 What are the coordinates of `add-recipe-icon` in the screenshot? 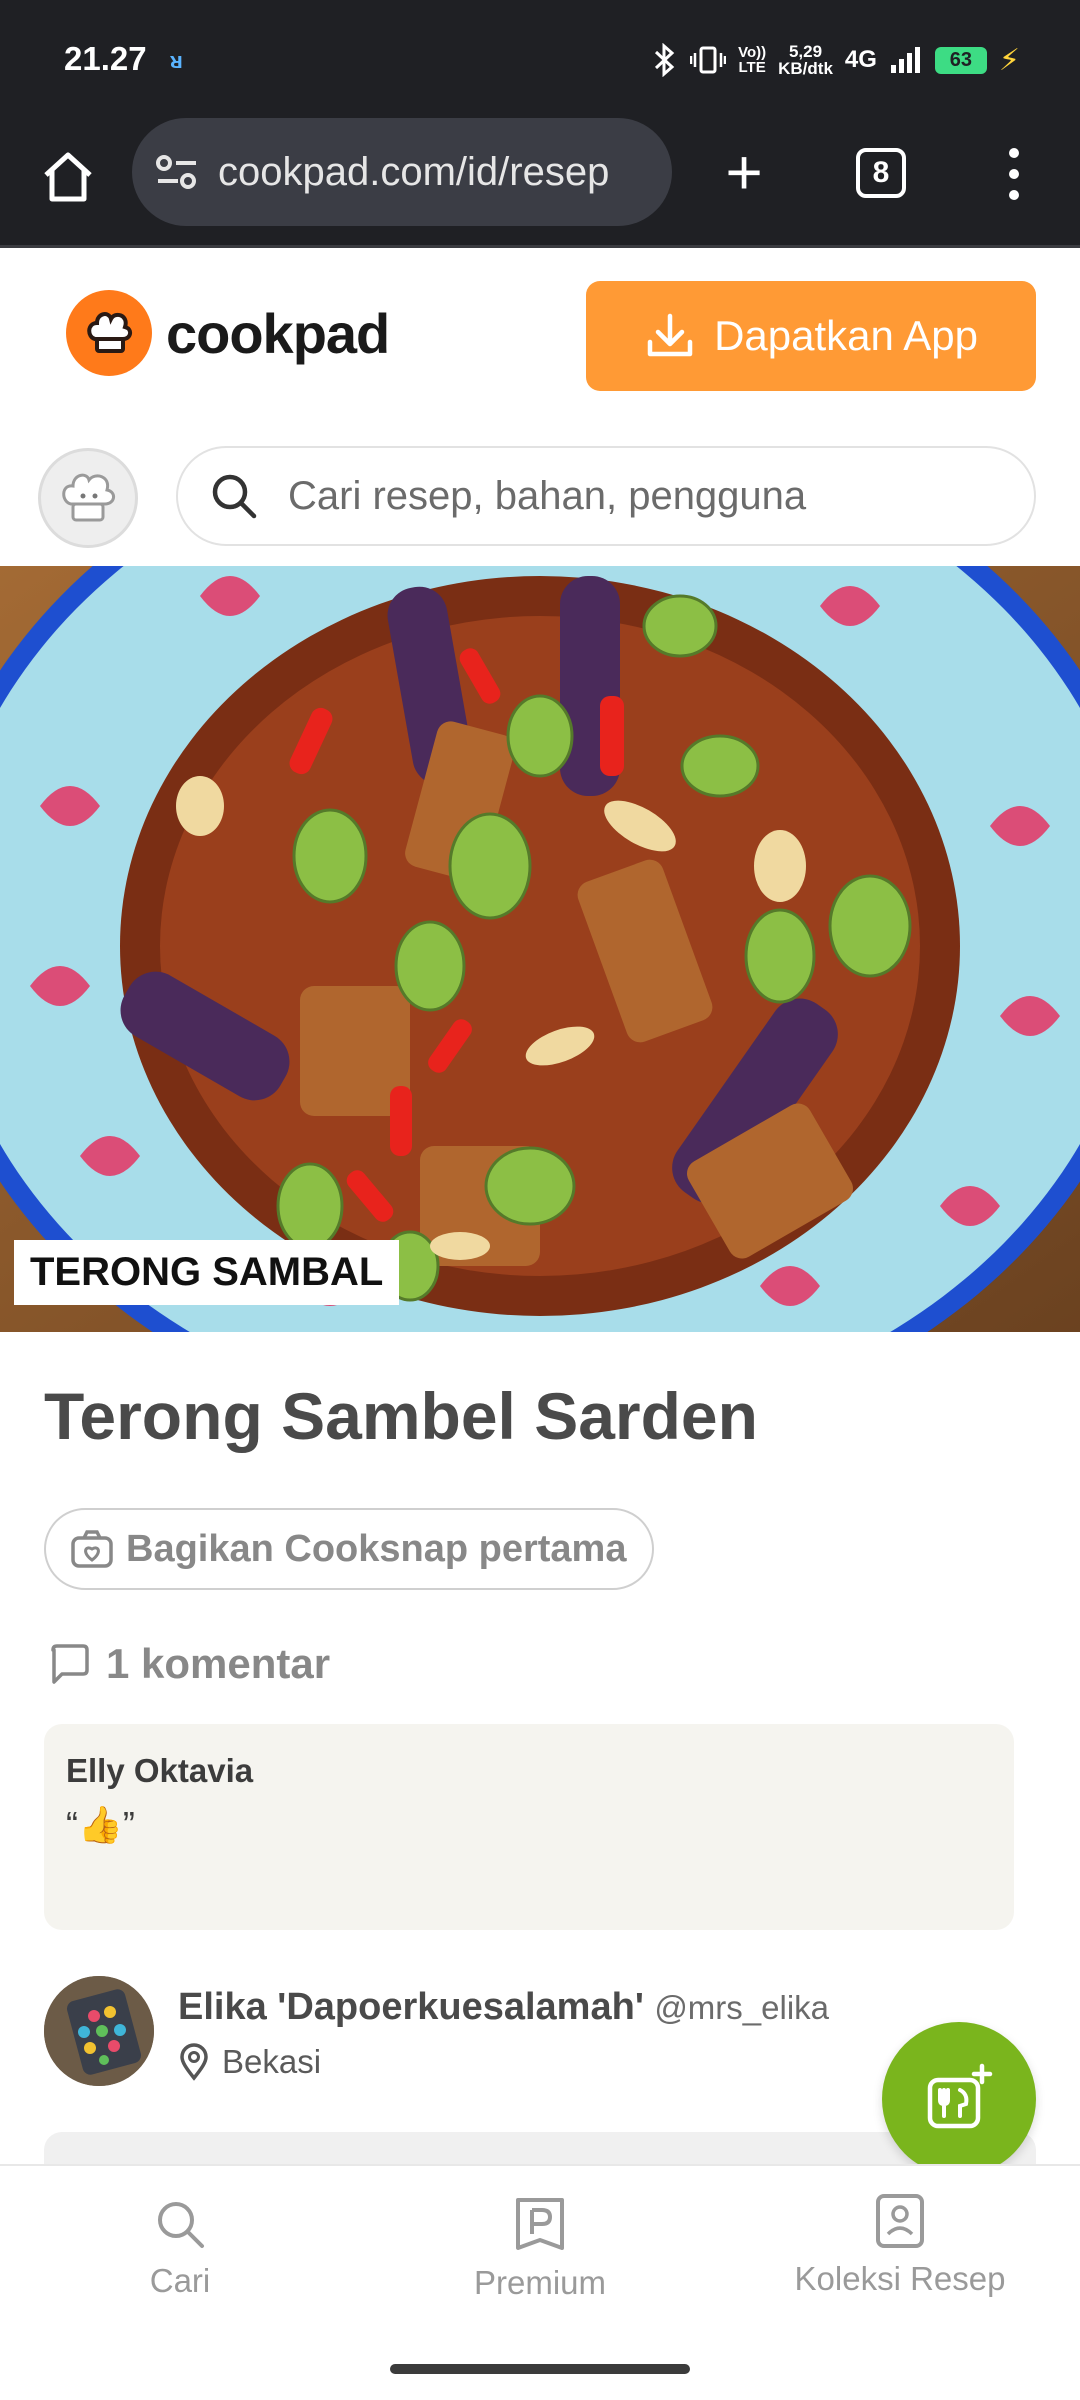 It's located at (960, 2096).